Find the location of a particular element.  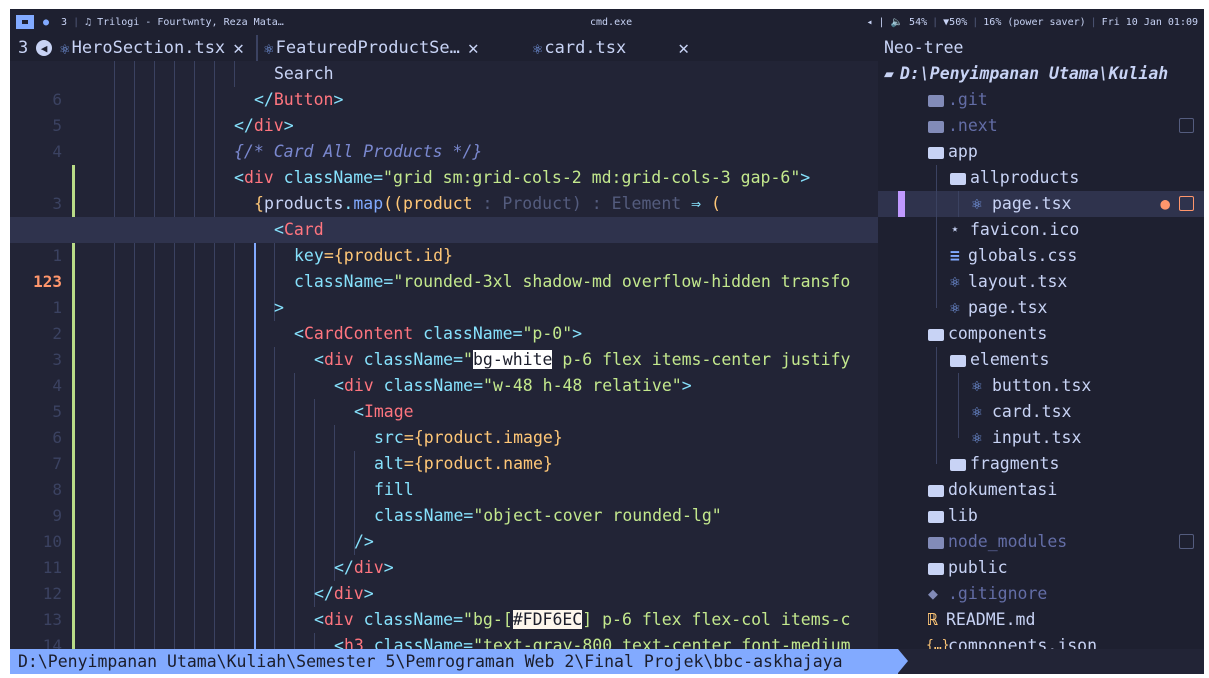

code-token: alt is located at coordinates (389, 463).